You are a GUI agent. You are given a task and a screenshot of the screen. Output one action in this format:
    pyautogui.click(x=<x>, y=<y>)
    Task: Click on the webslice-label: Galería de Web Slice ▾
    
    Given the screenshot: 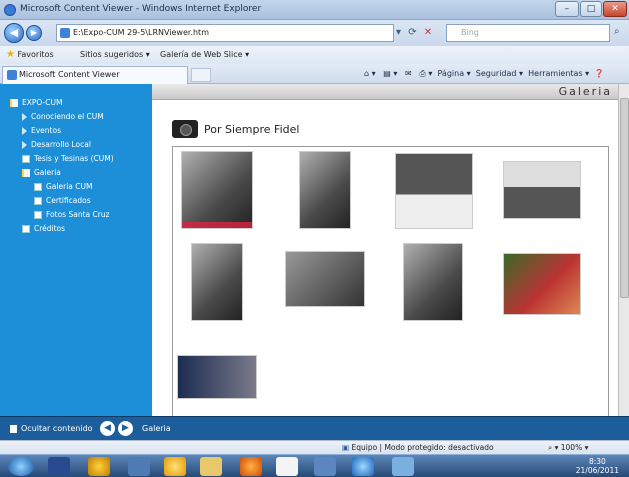 What is the action you would take?
    pyautogui.click(x=205, y=54)
    